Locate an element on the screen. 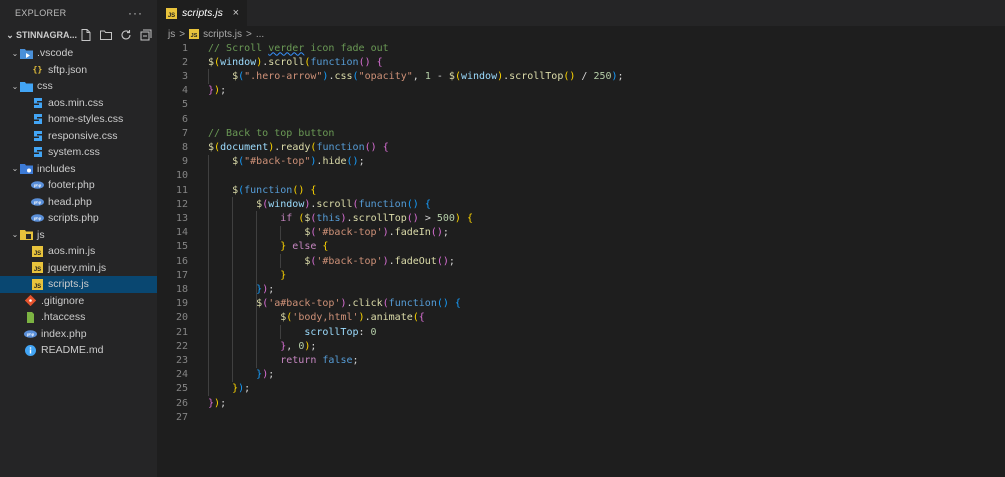 The width and height of the screenshot is (1005, 477). code-line: 17} is located at coordinates (221, 275).